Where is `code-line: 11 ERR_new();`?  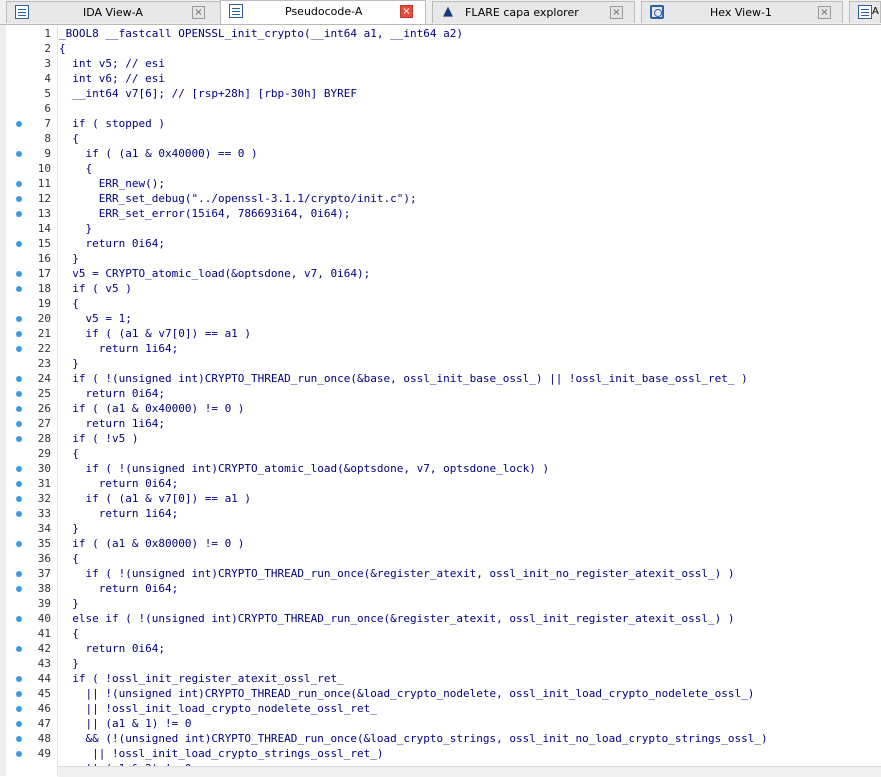 code-line: 11 ERR_new(); is located at coordinates (440, 183).